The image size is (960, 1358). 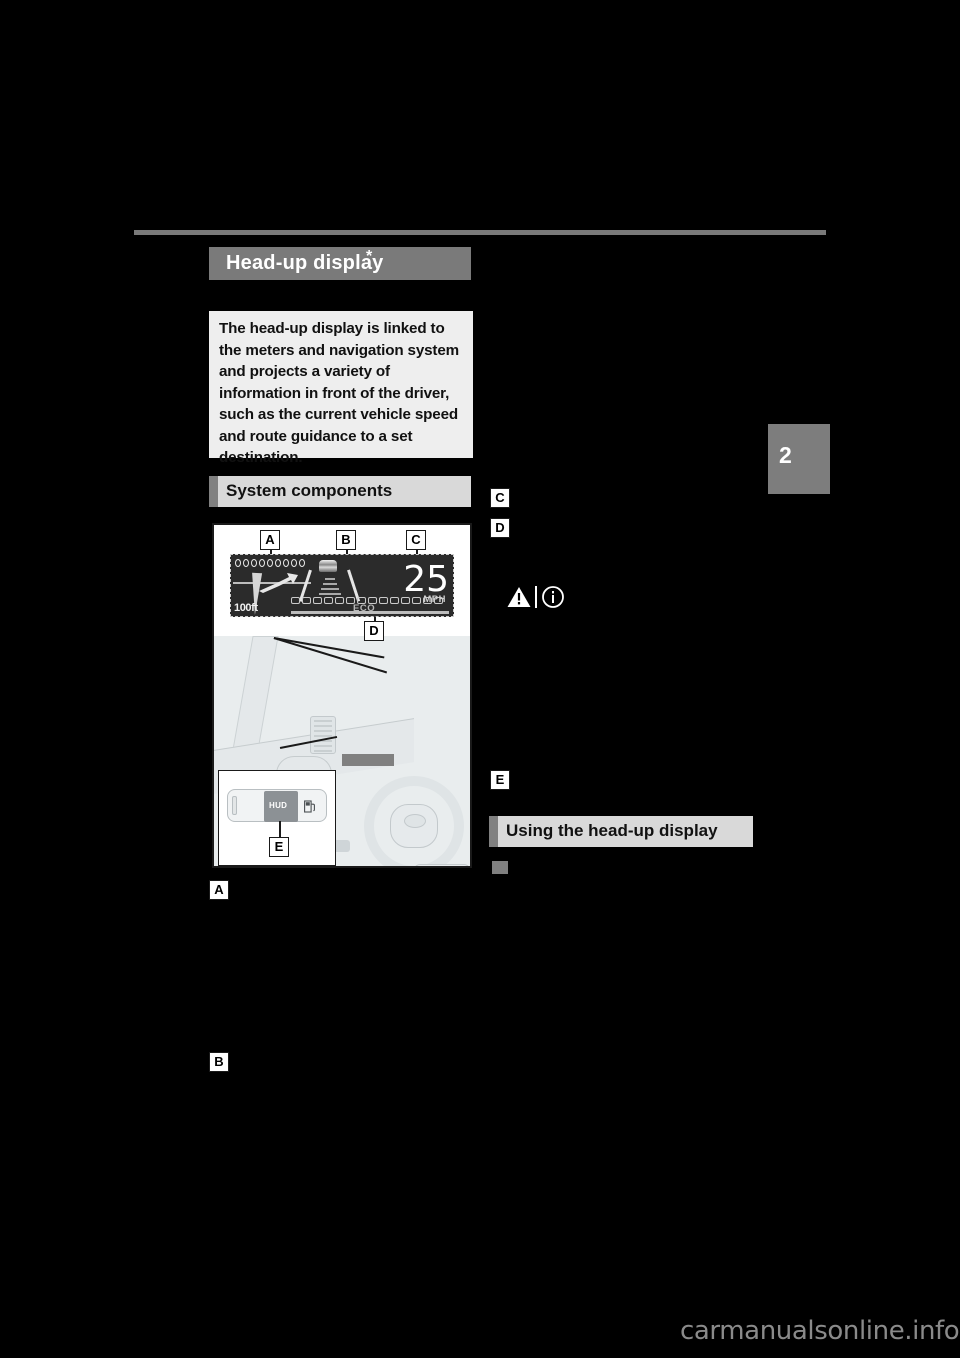 What do you see at coordinates (519, 597) in the screenshot?
I see `warning-triangle-icon` at bounding box center [519, 597].